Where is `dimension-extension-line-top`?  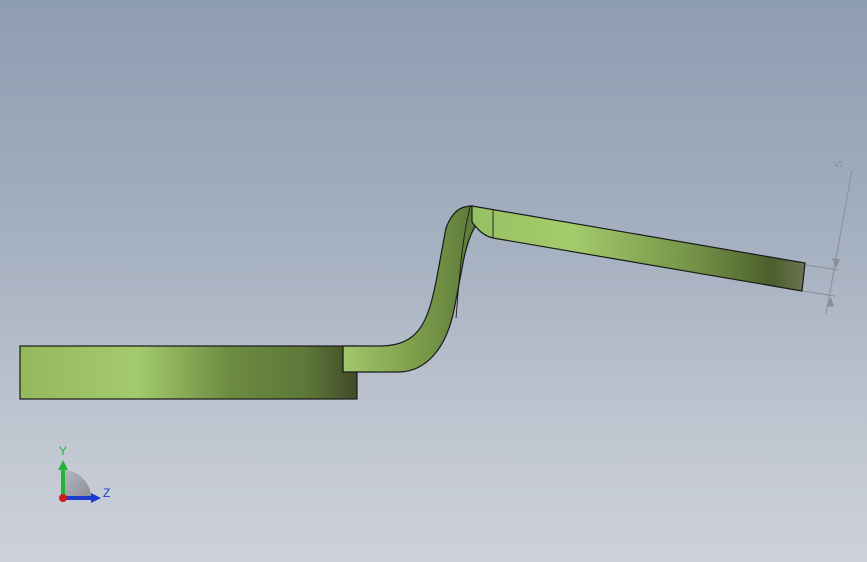
dimension-extension-line-top is located at coordinates (822, 267).